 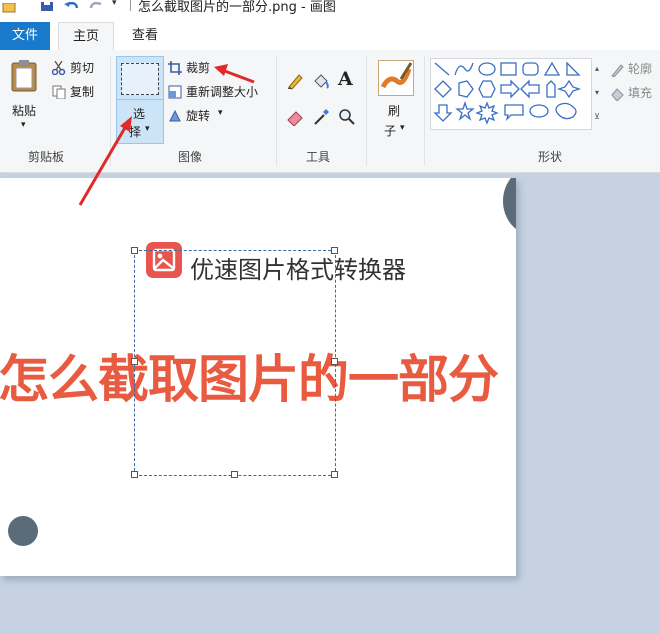 What do you see at coordinates (105, 161) in the screenshot?
I see `arrow-to-select` at bounding box center [105, 161].